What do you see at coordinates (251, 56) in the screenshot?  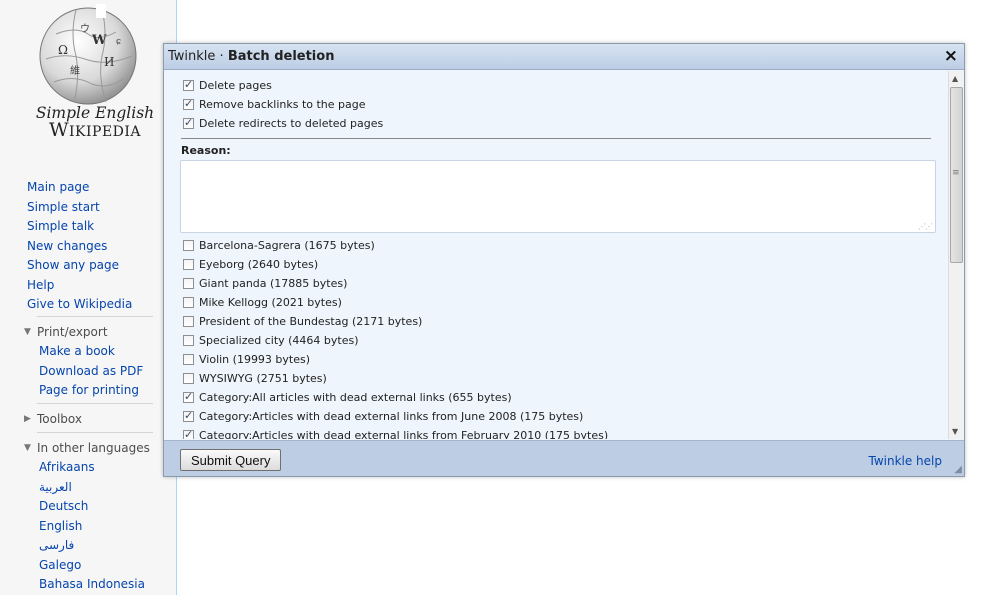 I see `dialog-title: Twinkle · Batch deletion` at bounding box center [251, 56].